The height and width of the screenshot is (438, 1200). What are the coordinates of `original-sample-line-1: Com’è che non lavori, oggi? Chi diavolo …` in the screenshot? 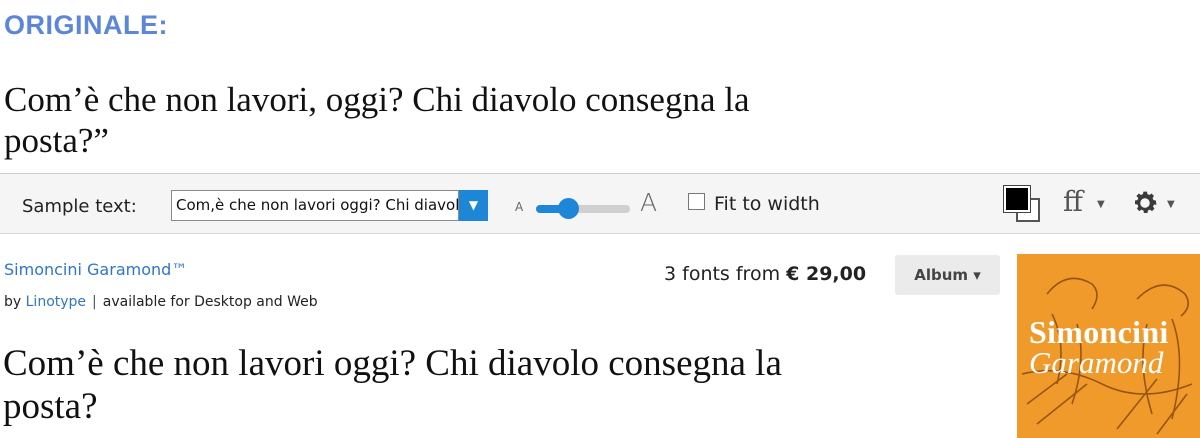 It's located at (377, 99).